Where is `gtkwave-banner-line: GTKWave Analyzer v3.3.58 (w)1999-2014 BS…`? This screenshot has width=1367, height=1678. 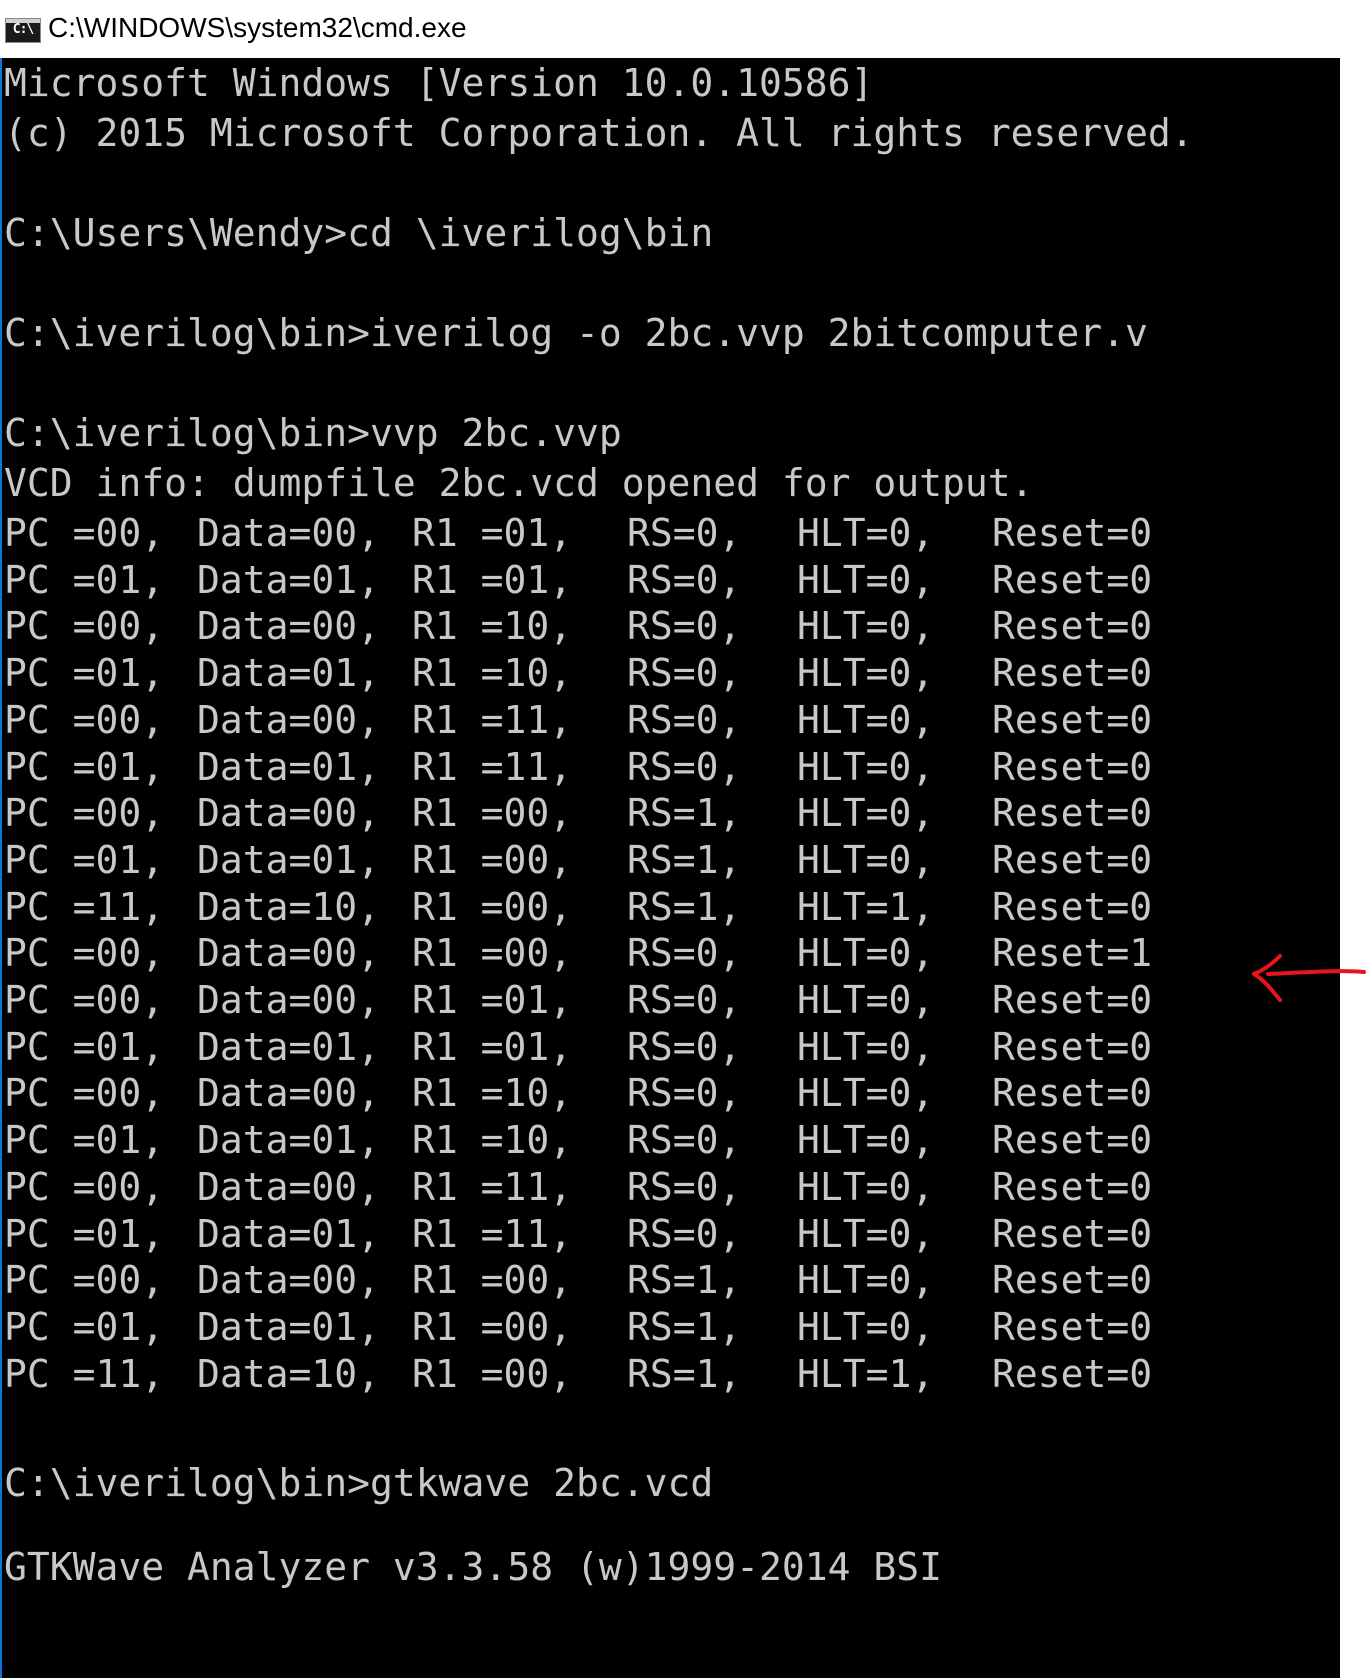 gtkwave-banner-line: GTKWave Analyzer v3.3.58 (w)1999-2014 BS… is located at coordinates (473, 1567).